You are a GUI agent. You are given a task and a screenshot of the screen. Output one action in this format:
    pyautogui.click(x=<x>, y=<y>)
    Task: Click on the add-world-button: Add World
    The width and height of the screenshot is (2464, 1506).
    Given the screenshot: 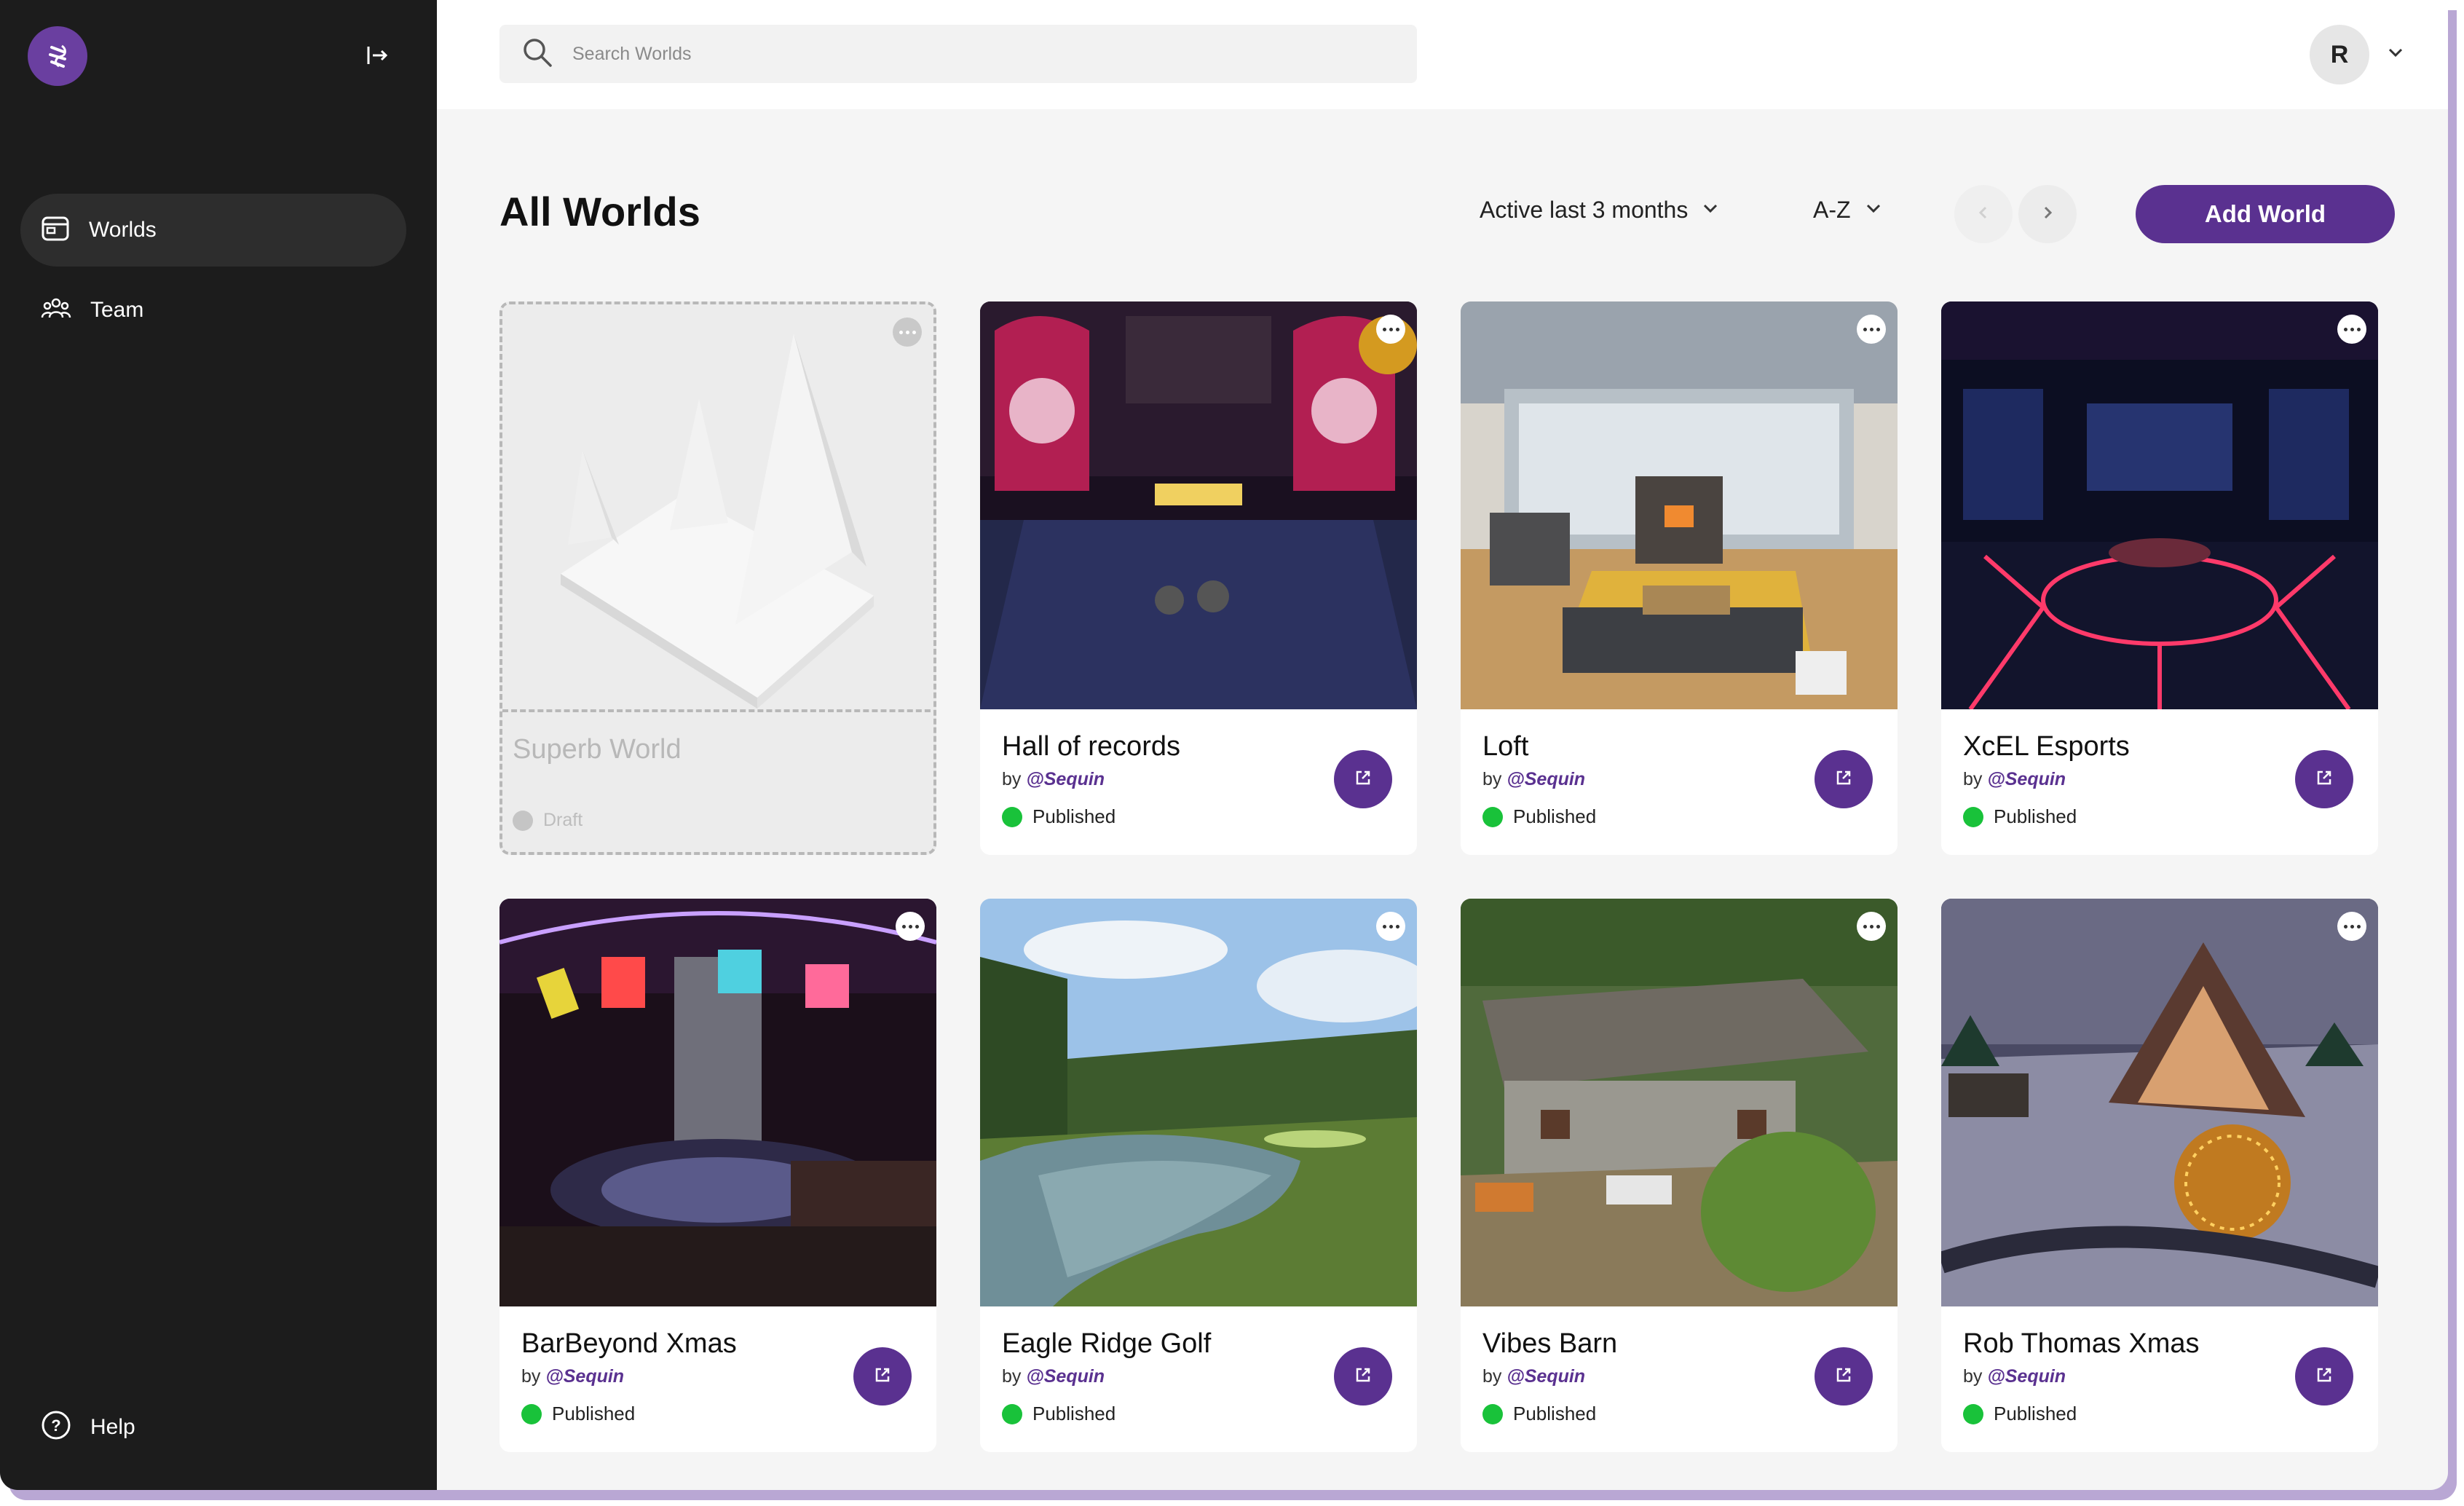 What is the action you would take?
    pyautogui.click(x=2265, y=214)
    